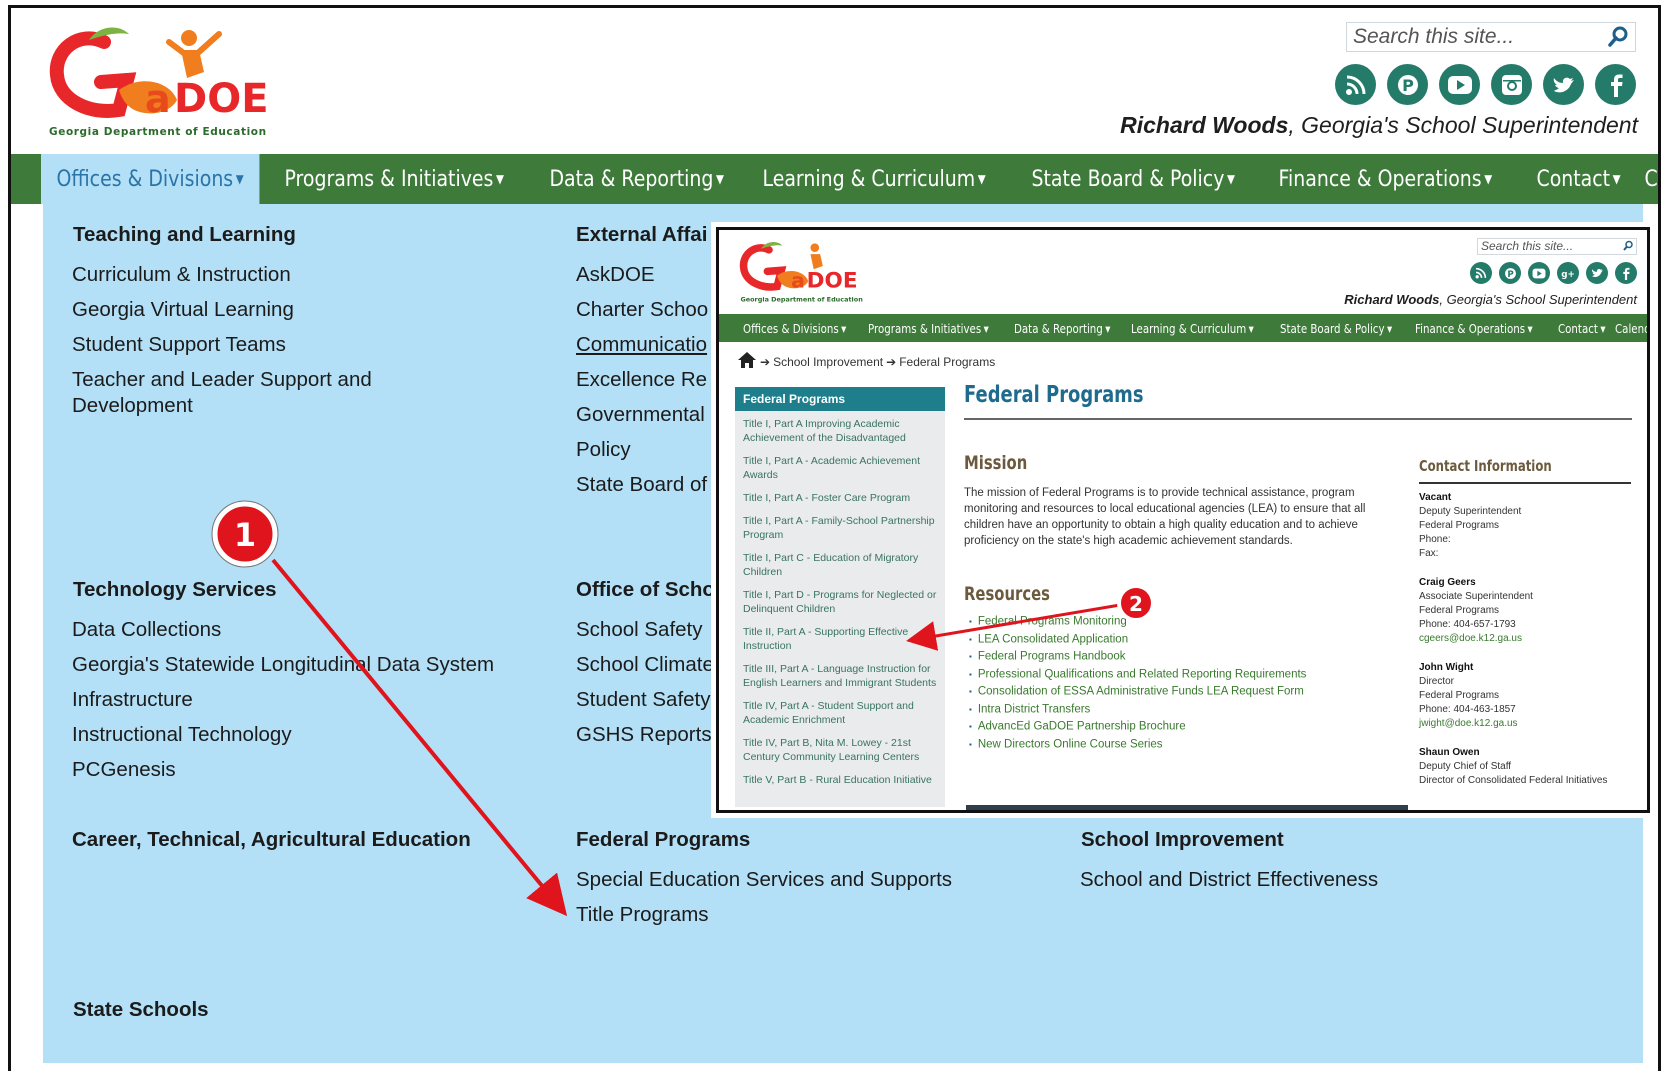 This screenshot has height=1071, width=1666. Describe the element at coordinates (1459, 84) in the screenshot. I see `youtube-icon` at that location.